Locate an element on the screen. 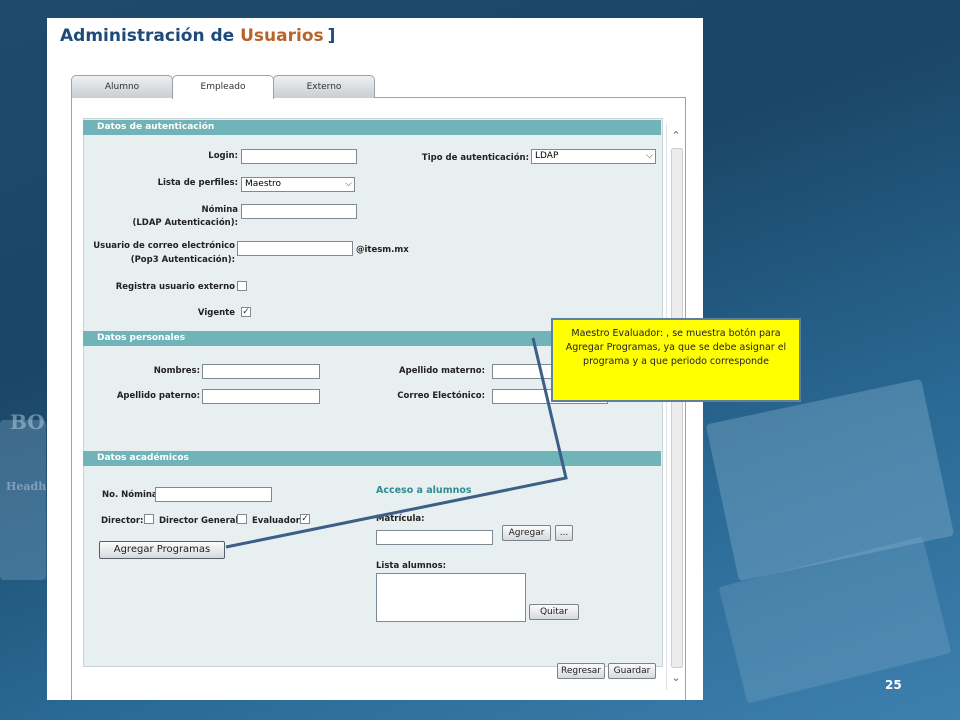 This screenshot has width=960, height=720. tipo-auth-label: Tipo de autenticación: is located at coordinates (475, 158).